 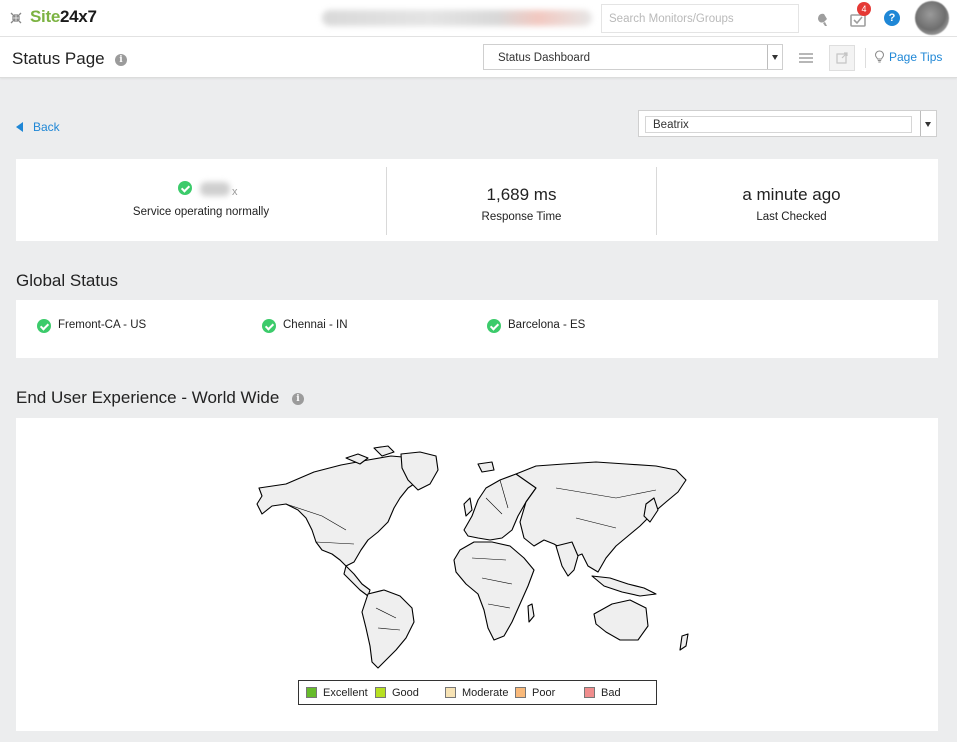 What do you see at coordinates (380, 692) in the screenshot?
I see `legend-swatch-good` at bounding box center [380, 692].